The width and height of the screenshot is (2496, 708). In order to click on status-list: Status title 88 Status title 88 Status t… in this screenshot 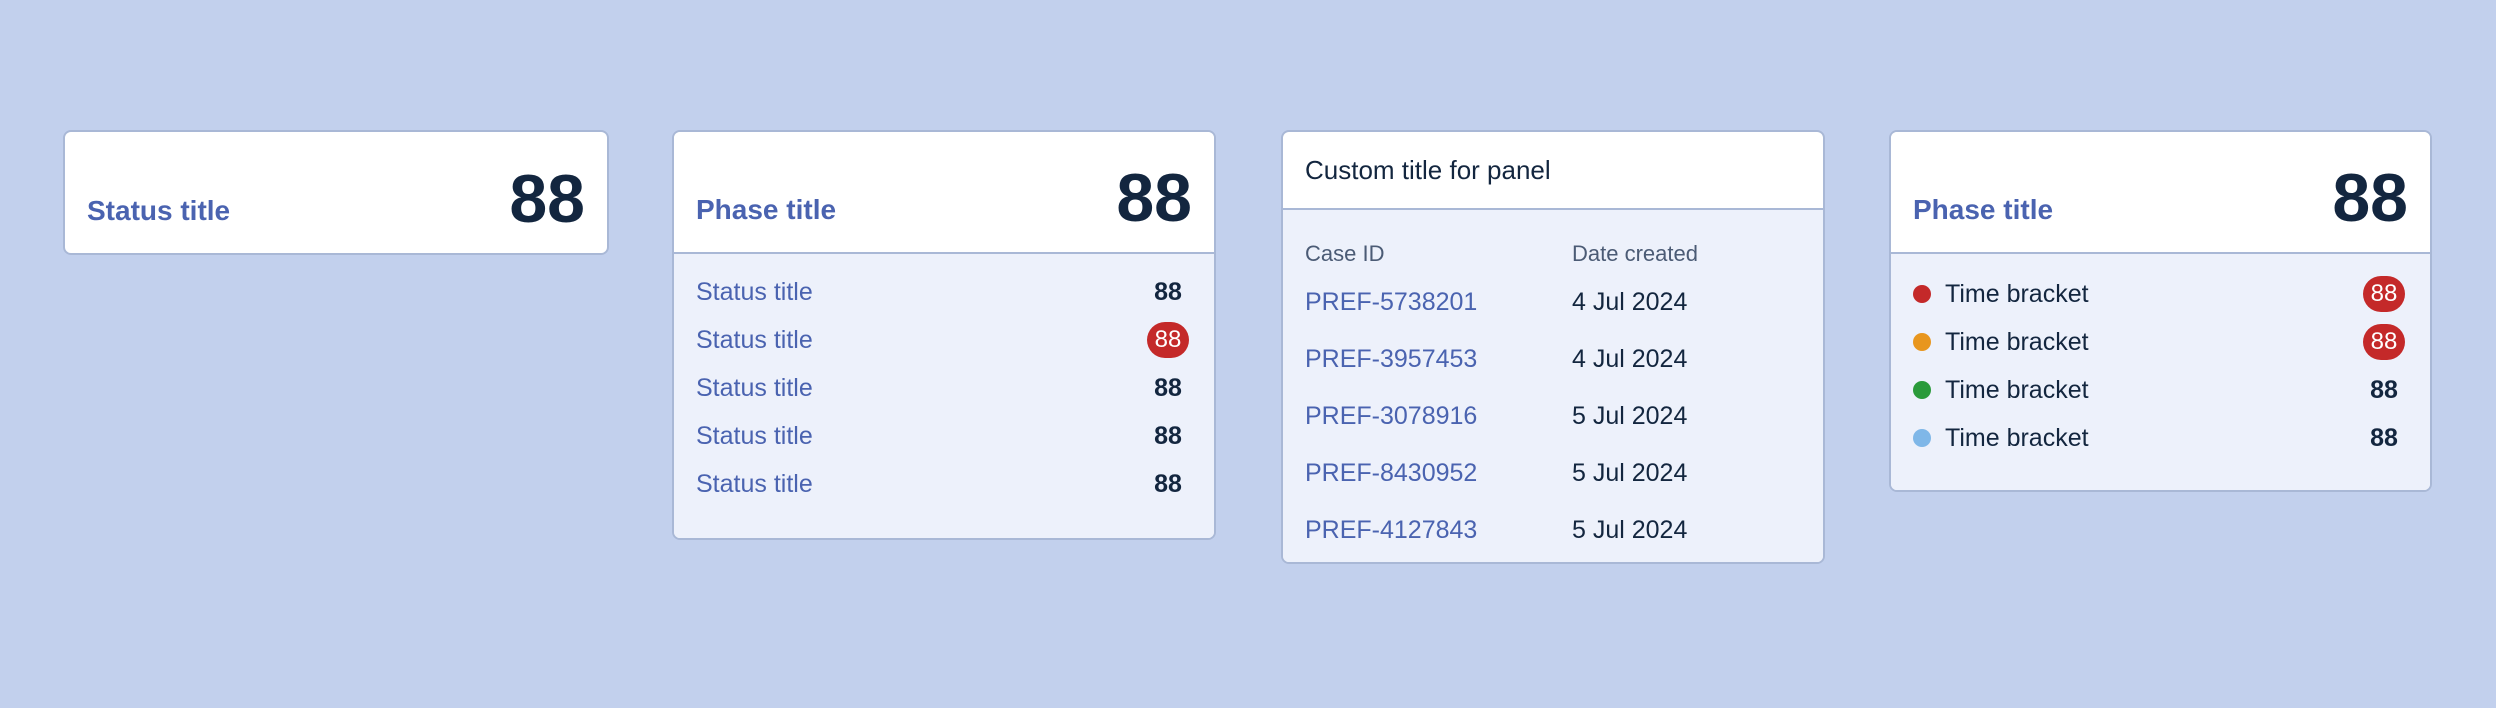, I will do `click(944, 396)`.